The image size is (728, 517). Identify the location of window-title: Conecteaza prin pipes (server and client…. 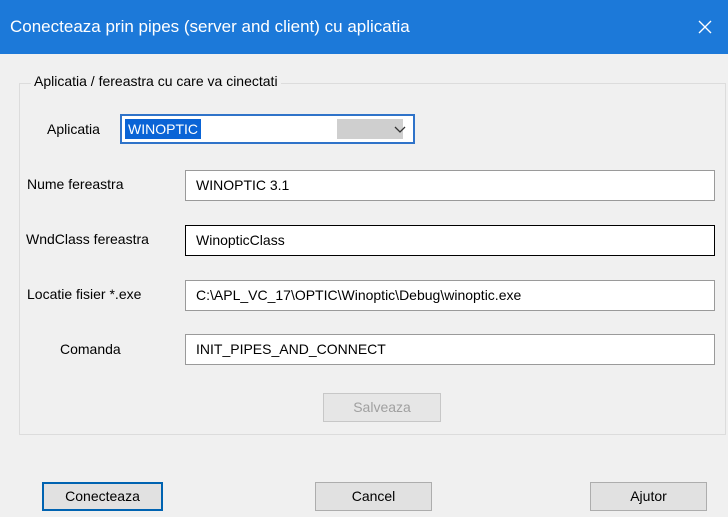
(210, 26).